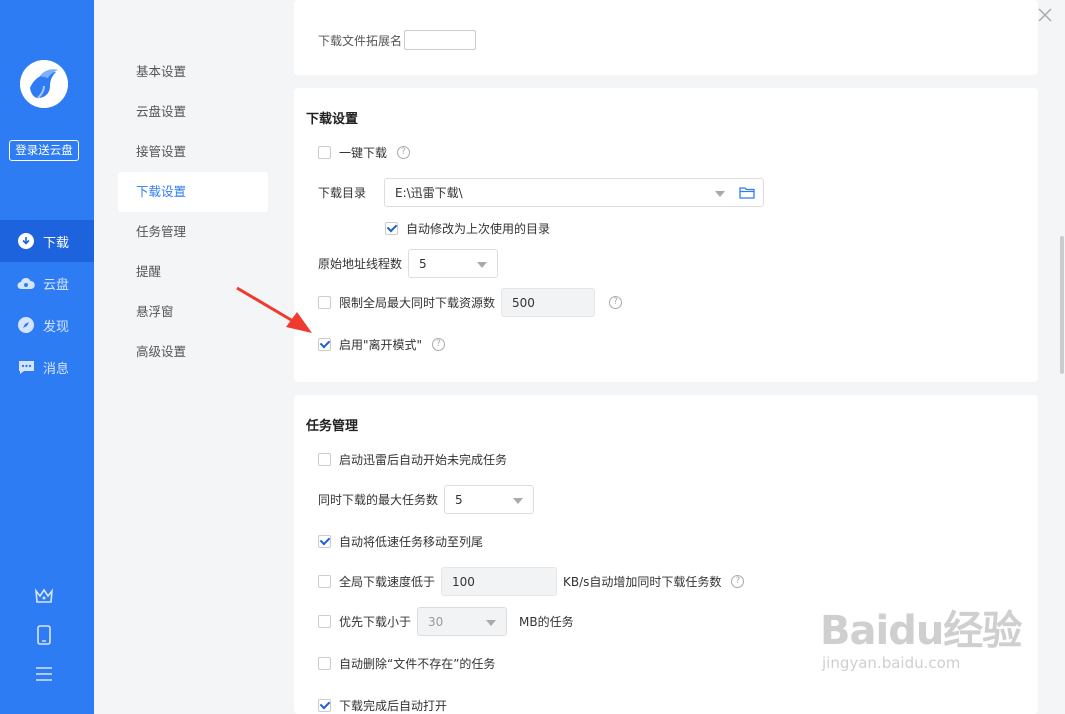  Describe the element at coordinates (747, 194) in the screenshot. I see `folder-icon` at that location.